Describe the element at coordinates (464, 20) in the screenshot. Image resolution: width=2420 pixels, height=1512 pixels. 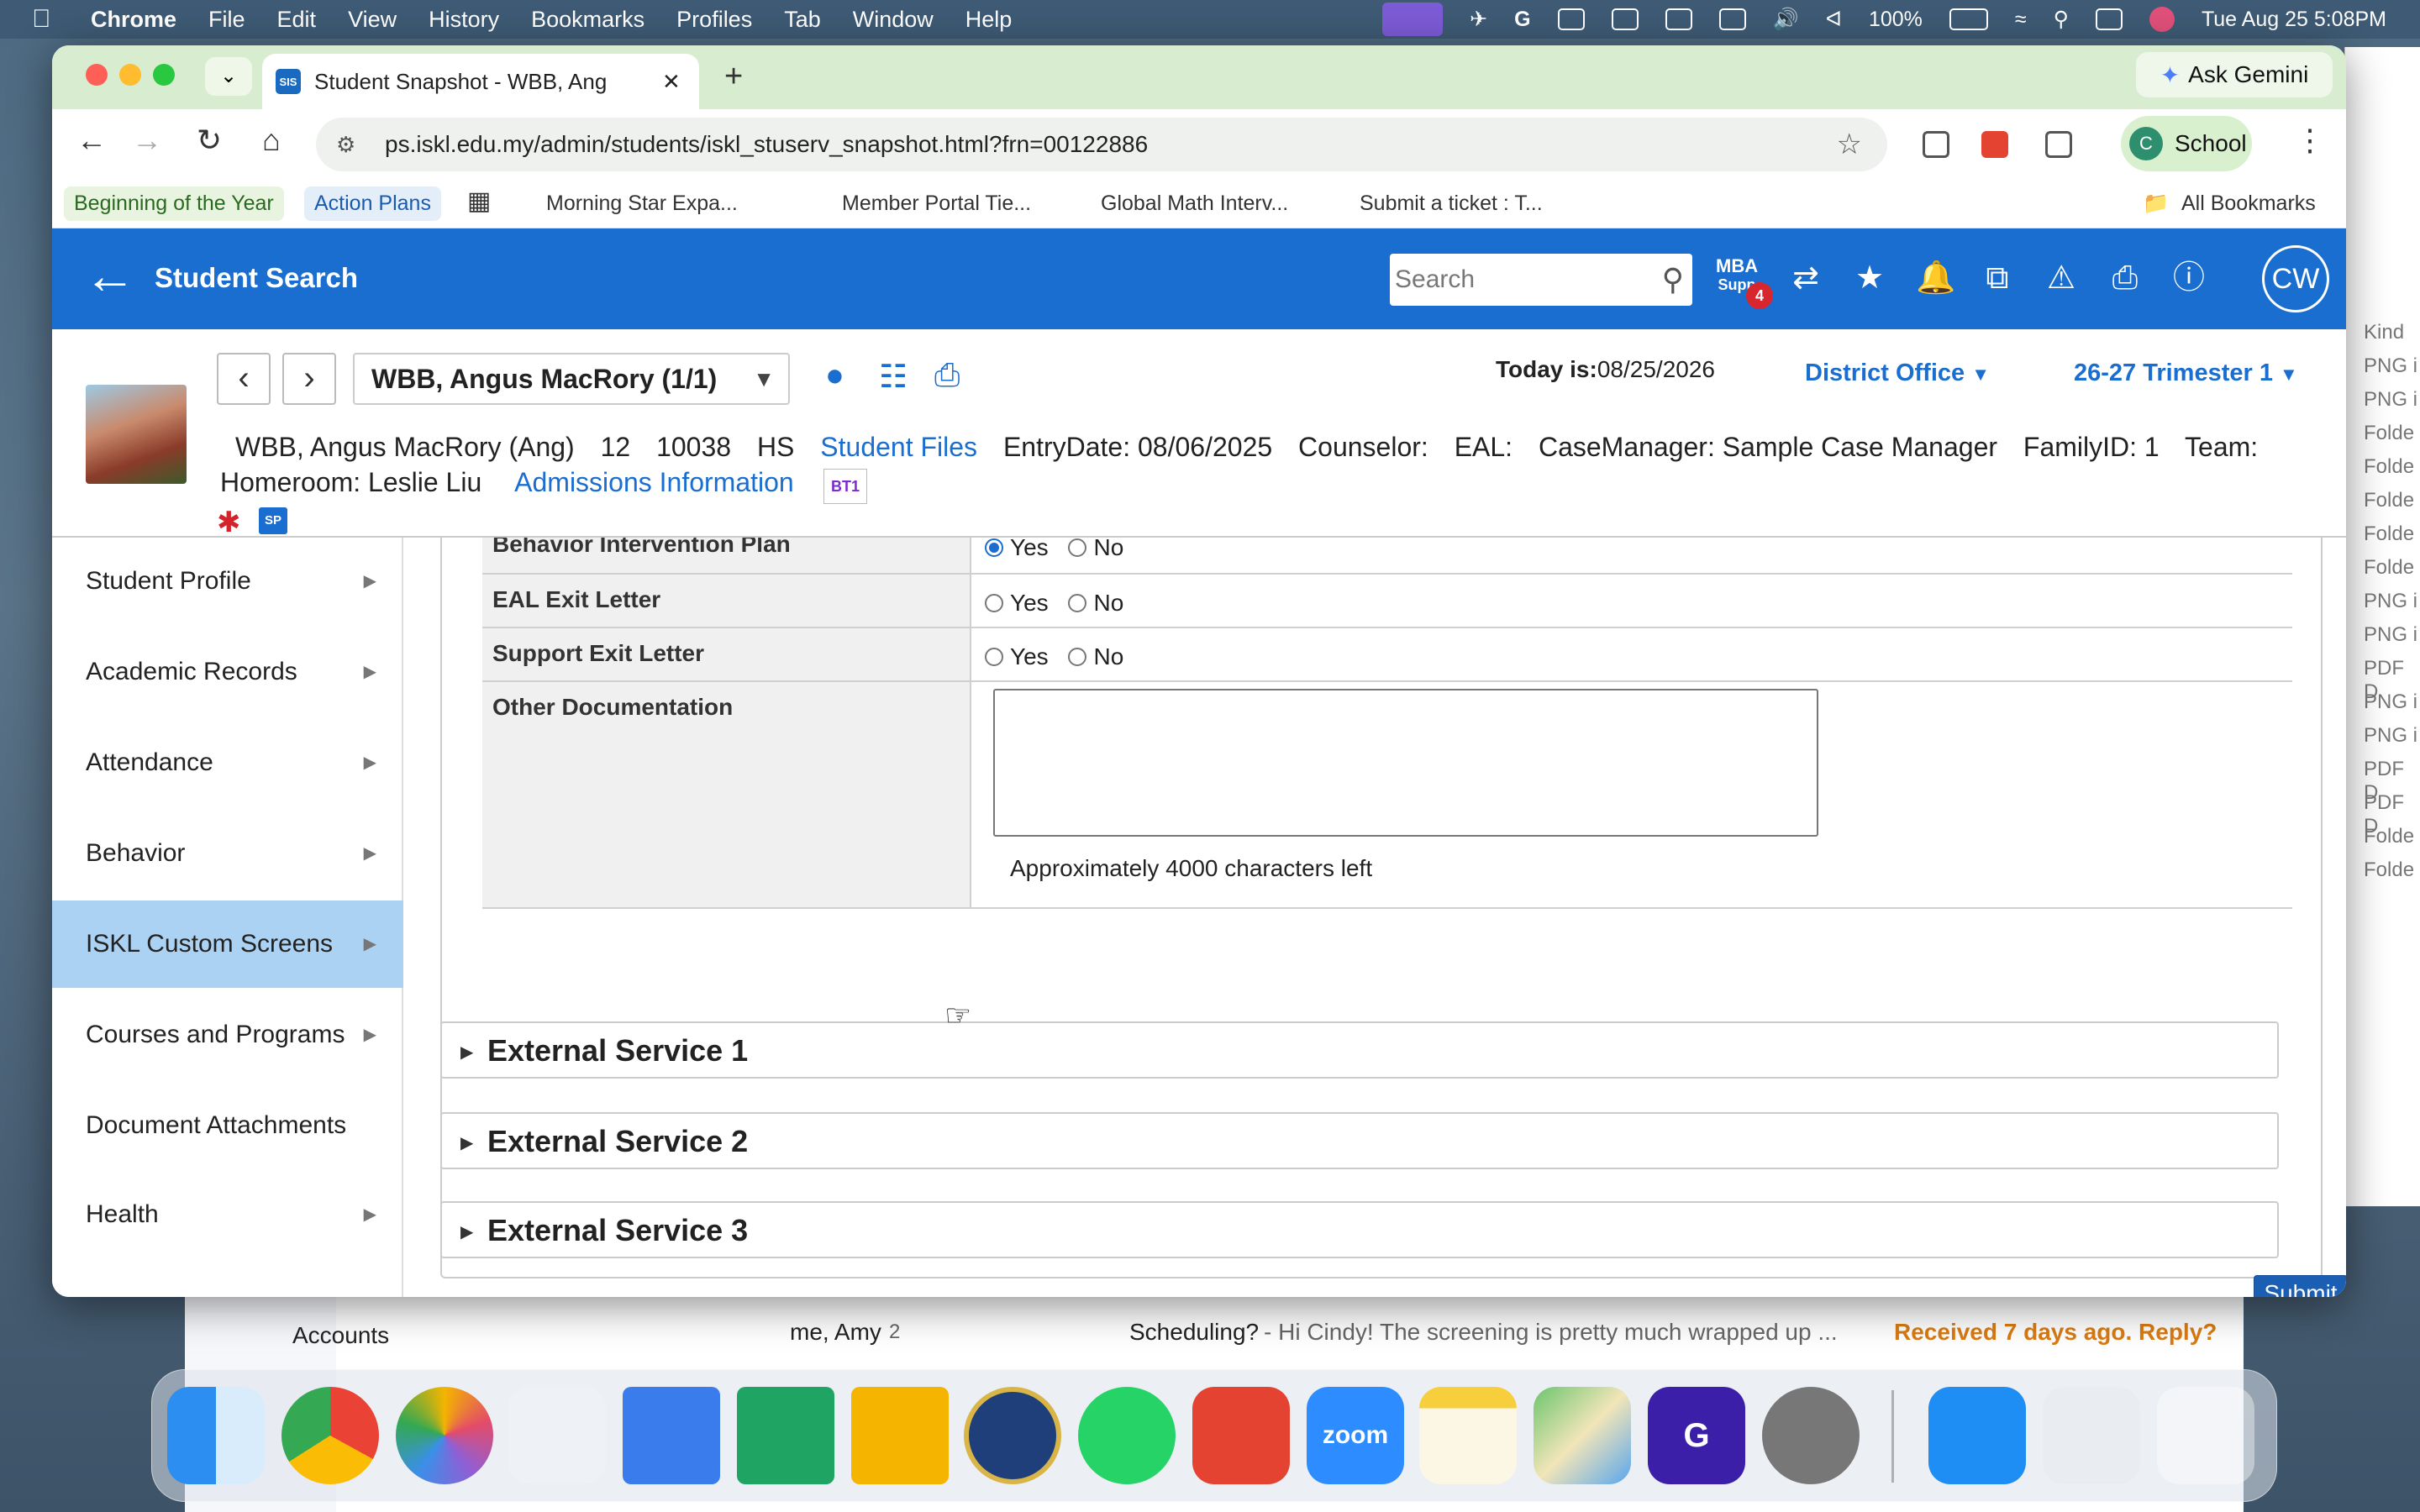
I see `menu-history: History` at that location.